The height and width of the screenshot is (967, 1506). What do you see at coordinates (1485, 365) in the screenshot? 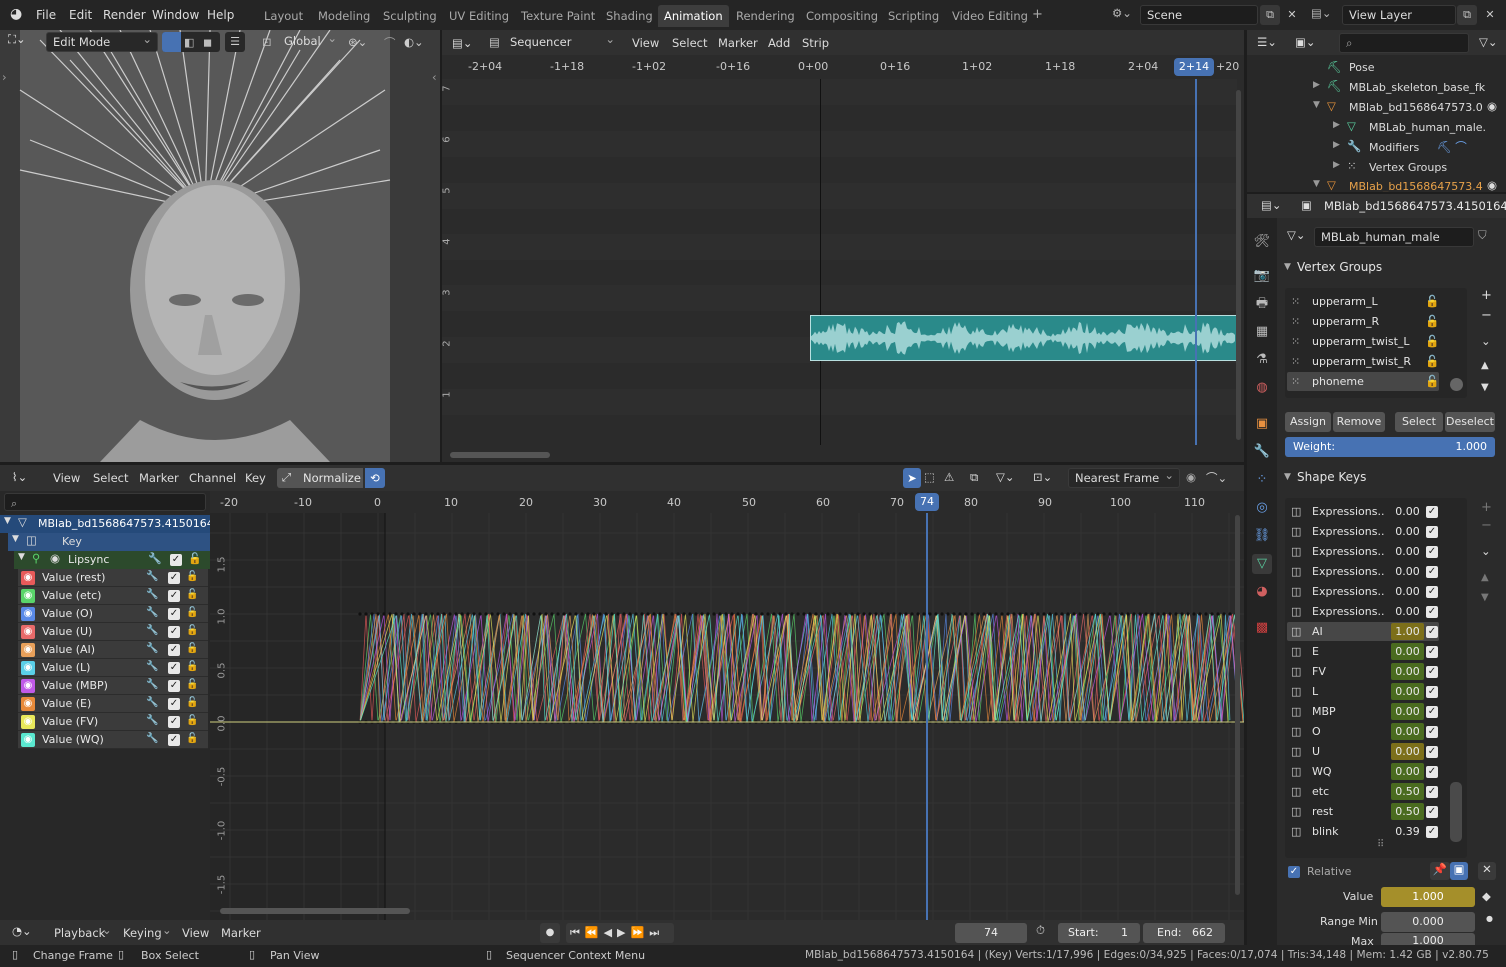
I see `move-up-icon: ▲` at bounding box center [1485, 365].